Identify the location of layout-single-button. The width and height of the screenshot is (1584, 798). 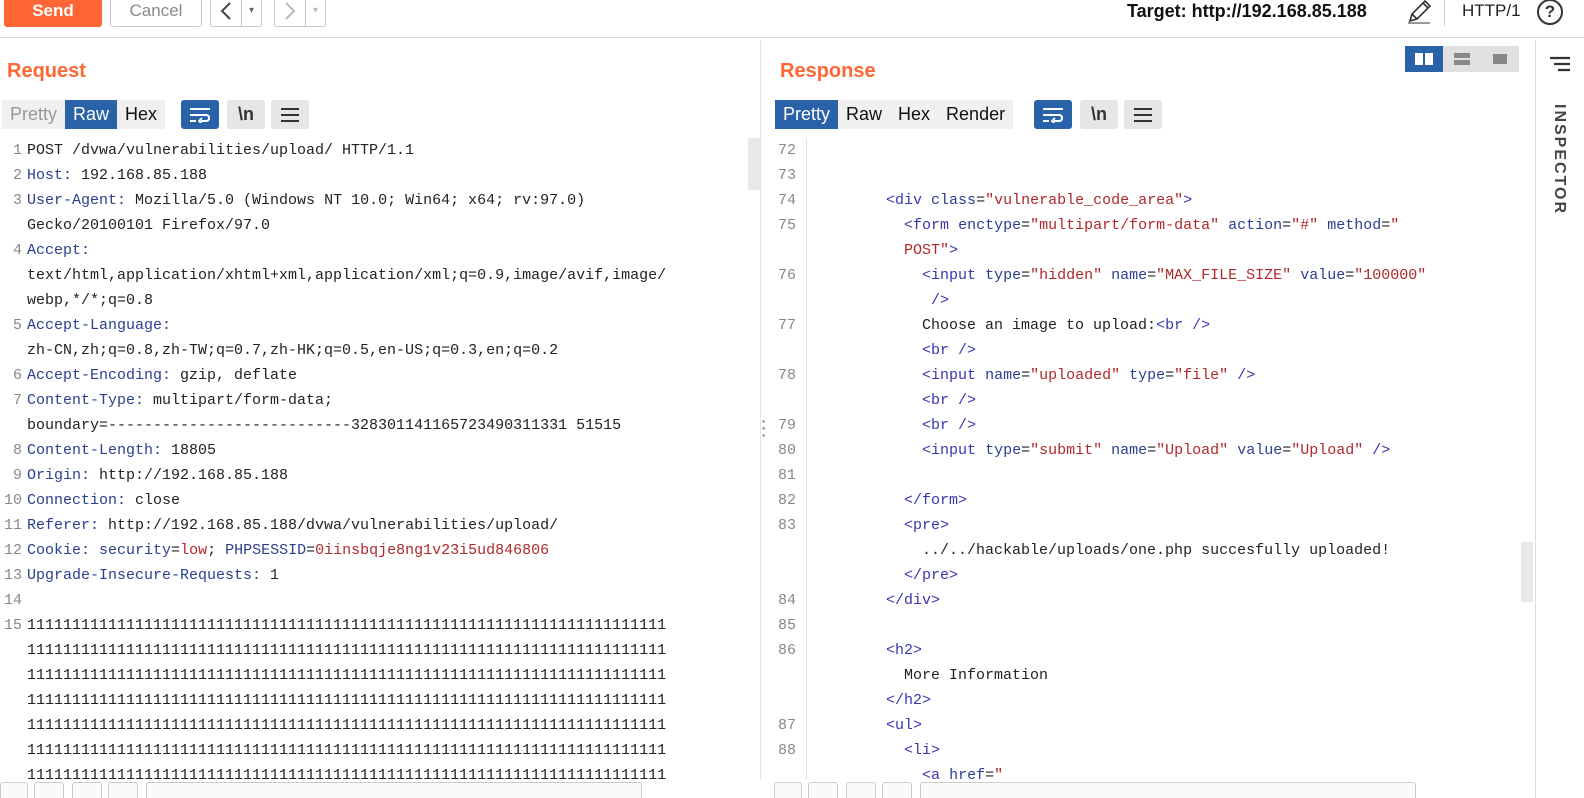
(1500, 59).